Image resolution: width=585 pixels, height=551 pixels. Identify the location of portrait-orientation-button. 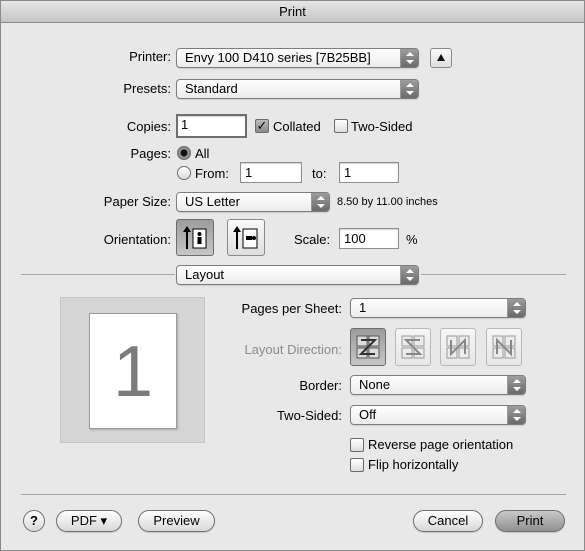
(195, 237).